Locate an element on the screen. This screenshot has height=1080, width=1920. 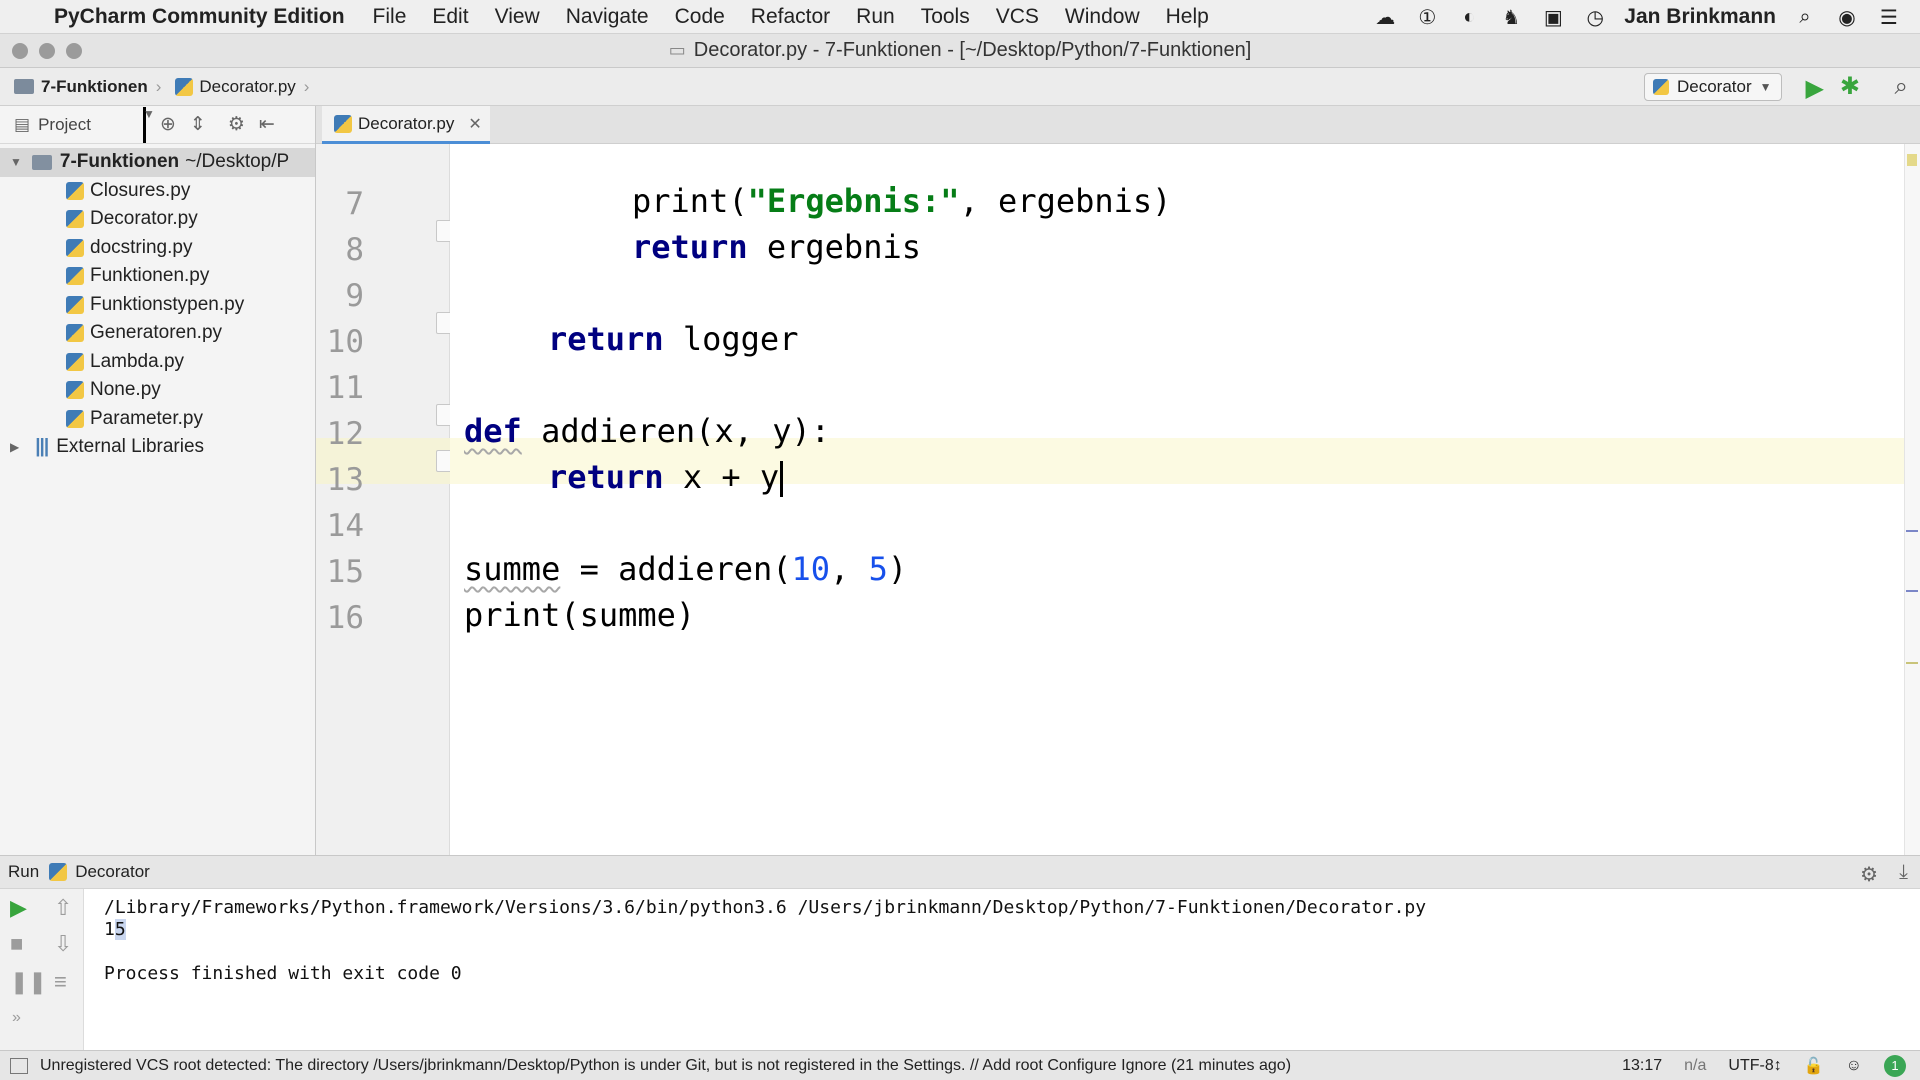
pause-icon: ❚❚ is located at coordinates (28, 982).